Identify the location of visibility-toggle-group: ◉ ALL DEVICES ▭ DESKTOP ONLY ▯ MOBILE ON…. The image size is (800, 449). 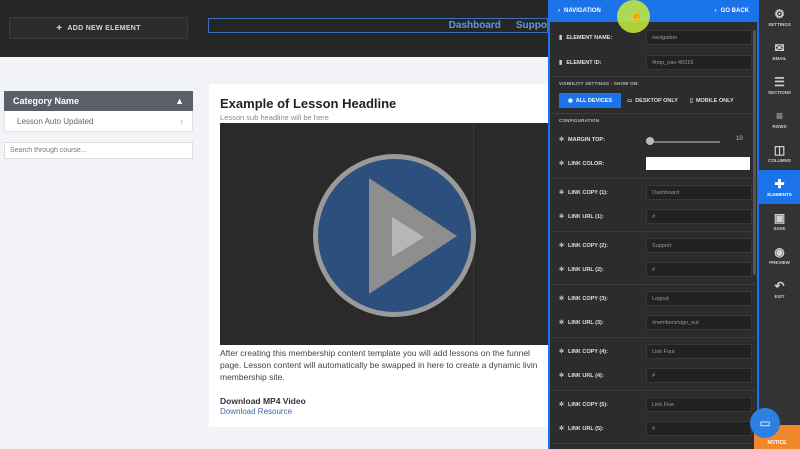
(649, 100).